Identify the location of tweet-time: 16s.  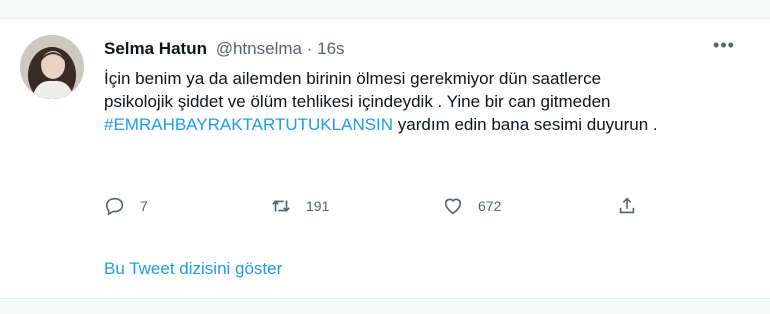
(330, 48).